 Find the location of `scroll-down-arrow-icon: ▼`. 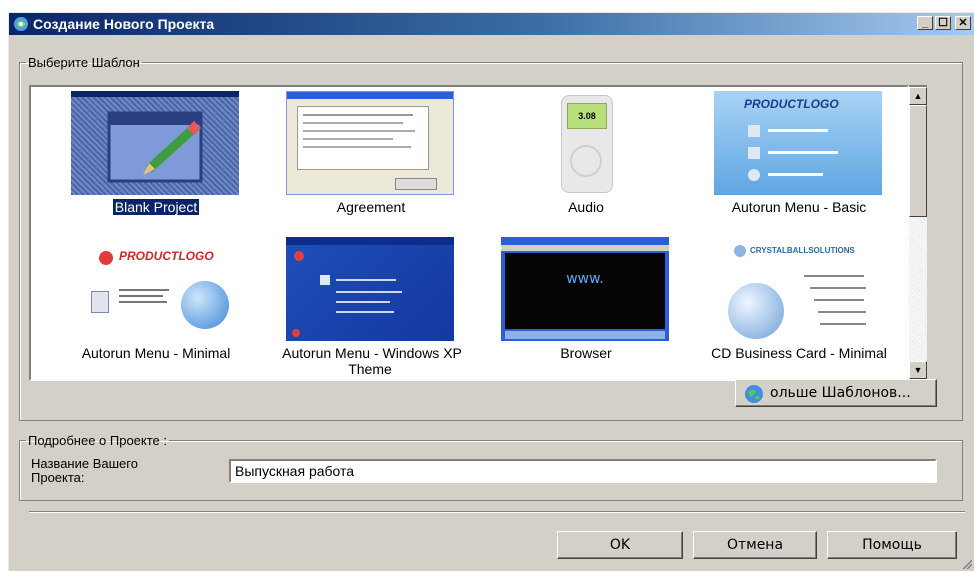

scroll-down-arrow-icon: ▼ is located at coordinates (918, 370).